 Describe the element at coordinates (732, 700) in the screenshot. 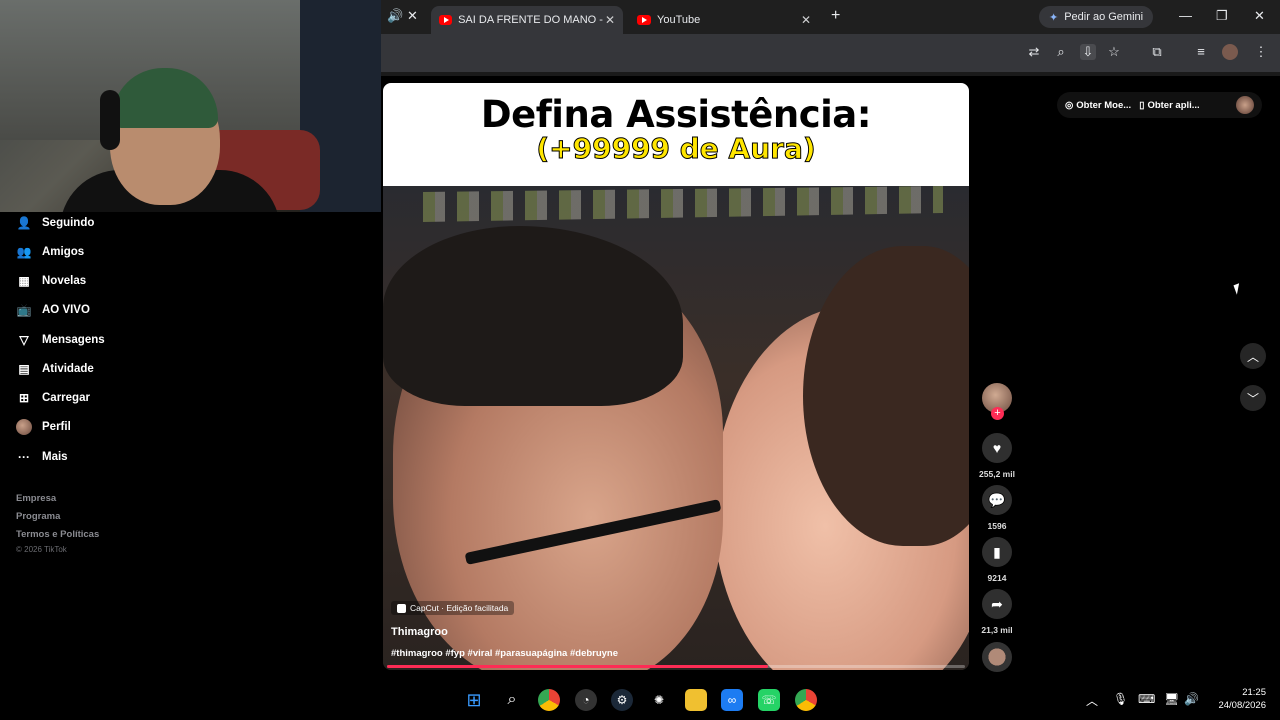

I see `messenger-icon: ∞` at that location.